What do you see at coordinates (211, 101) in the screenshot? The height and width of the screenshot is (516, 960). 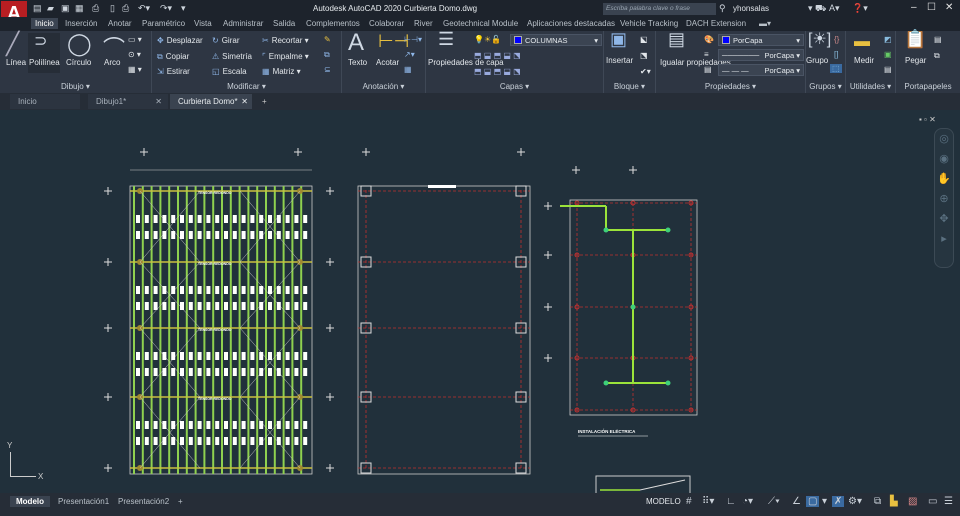 I see `doc-tab-curbierta-domo: Curbierta Domo* ✕` at bounding box center [211, 101].